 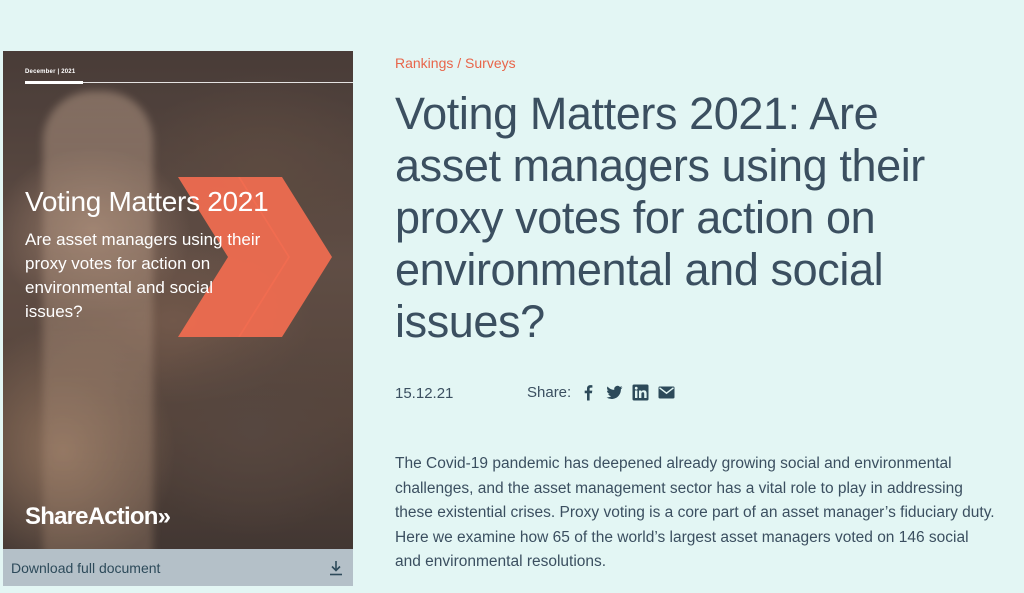 I want to click on publish-date: 15.12.21, so click(x=424, y=393).